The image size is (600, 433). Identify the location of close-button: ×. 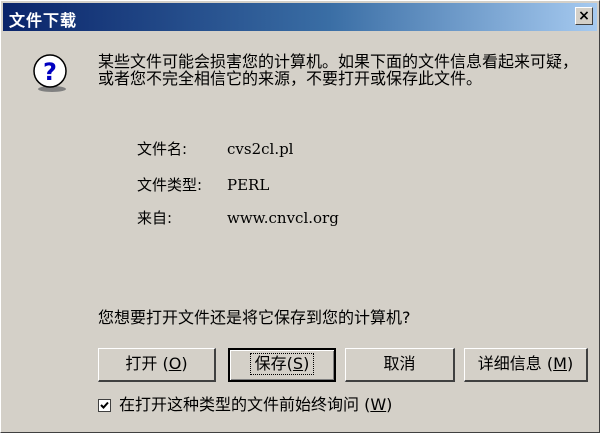
(584, 16).